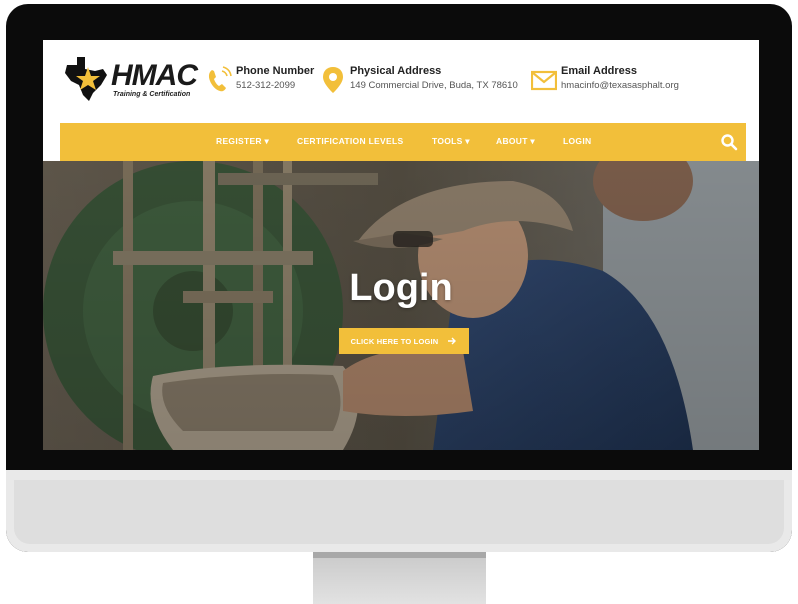 The height and width of the screenshot is (604, 798). What do you see at coordinates (399, 512) in the screenshot?
I see `monitor-chin-panel` at bounding box center [399, 512].